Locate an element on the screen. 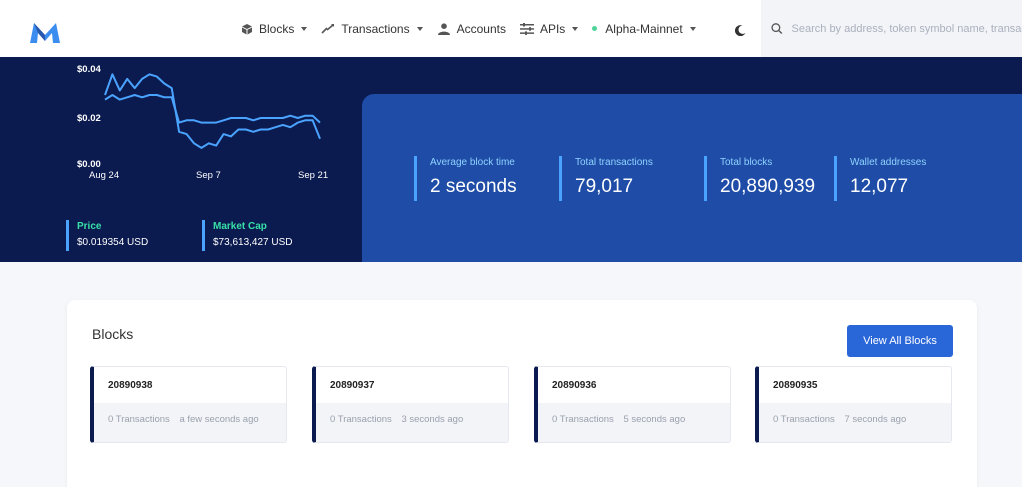 The width and height of the screenshot is (1022, 487). stat-total-blocks: Total blocks 20,890,939 is located at coordinates (759, 178).